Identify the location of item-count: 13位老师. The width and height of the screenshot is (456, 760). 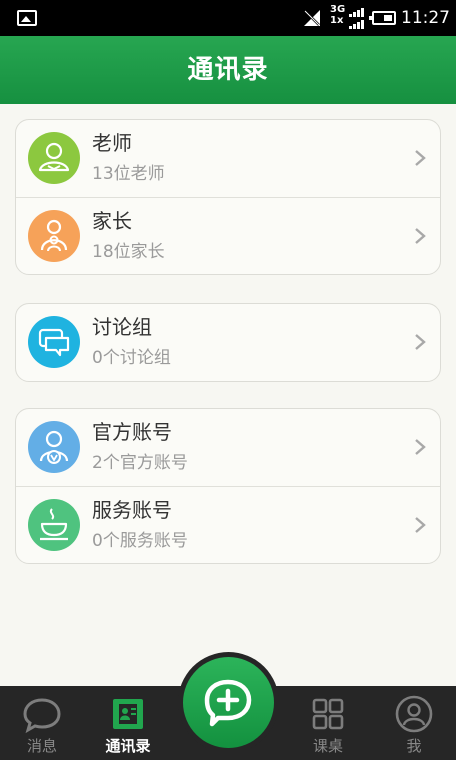
(128, 174).